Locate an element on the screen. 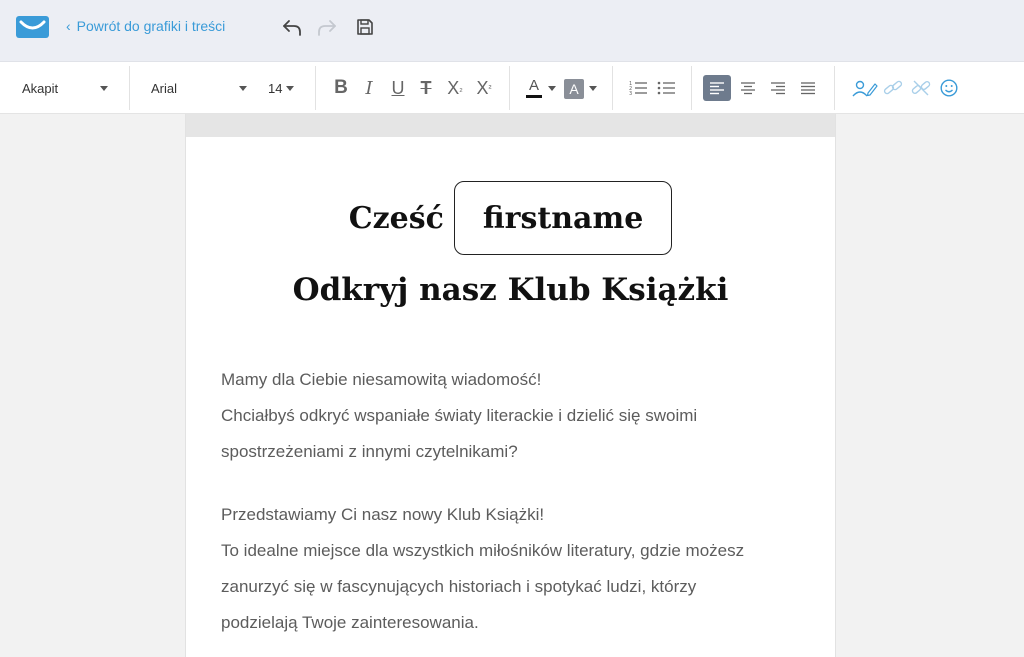 This screenshot has width=1024, height=657. link-button is located at coordinates (893, 88).